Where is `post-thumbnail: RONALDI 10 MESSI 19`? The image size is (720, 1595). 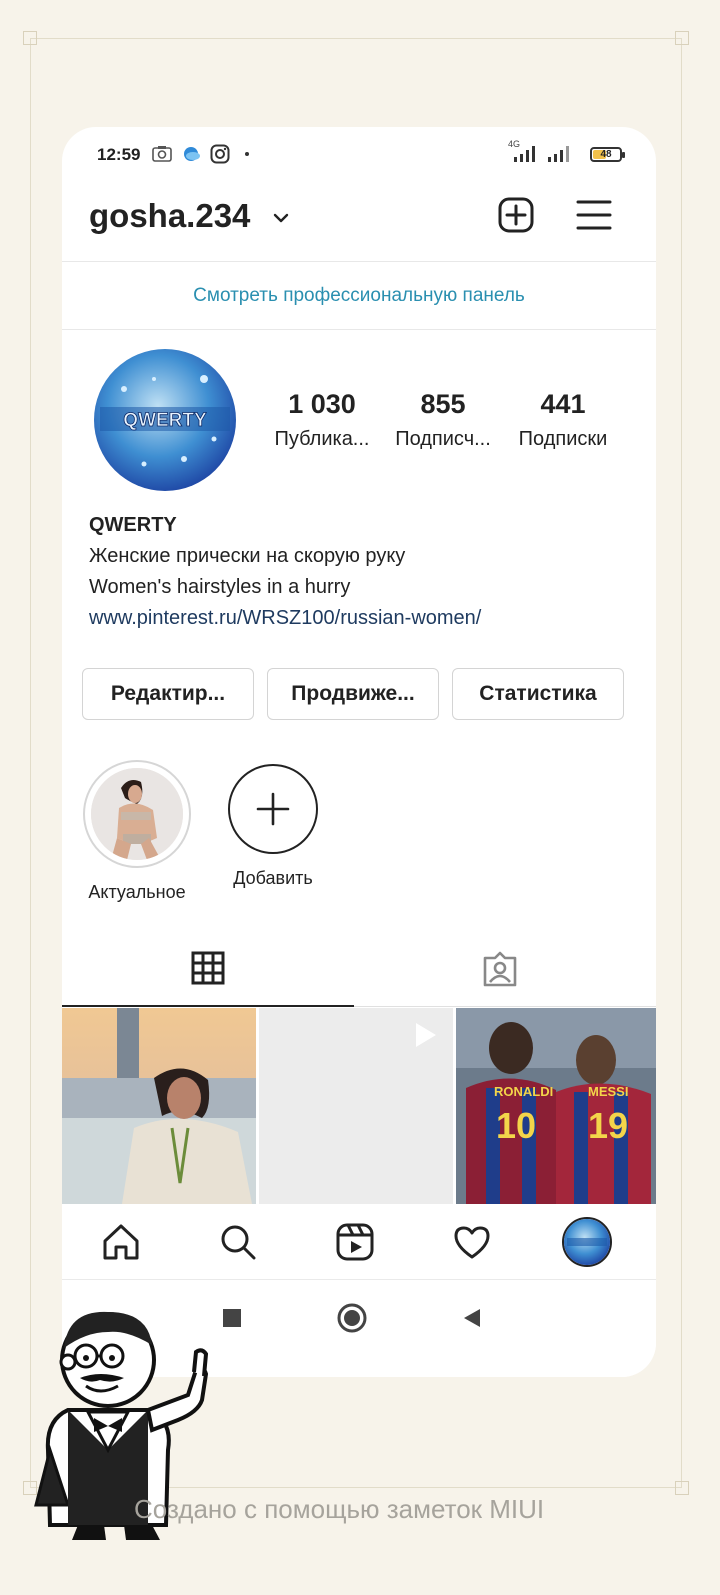
post-thumbnail: RONALDI 10 MESSI 19 is located at coordinates (556, 1106).